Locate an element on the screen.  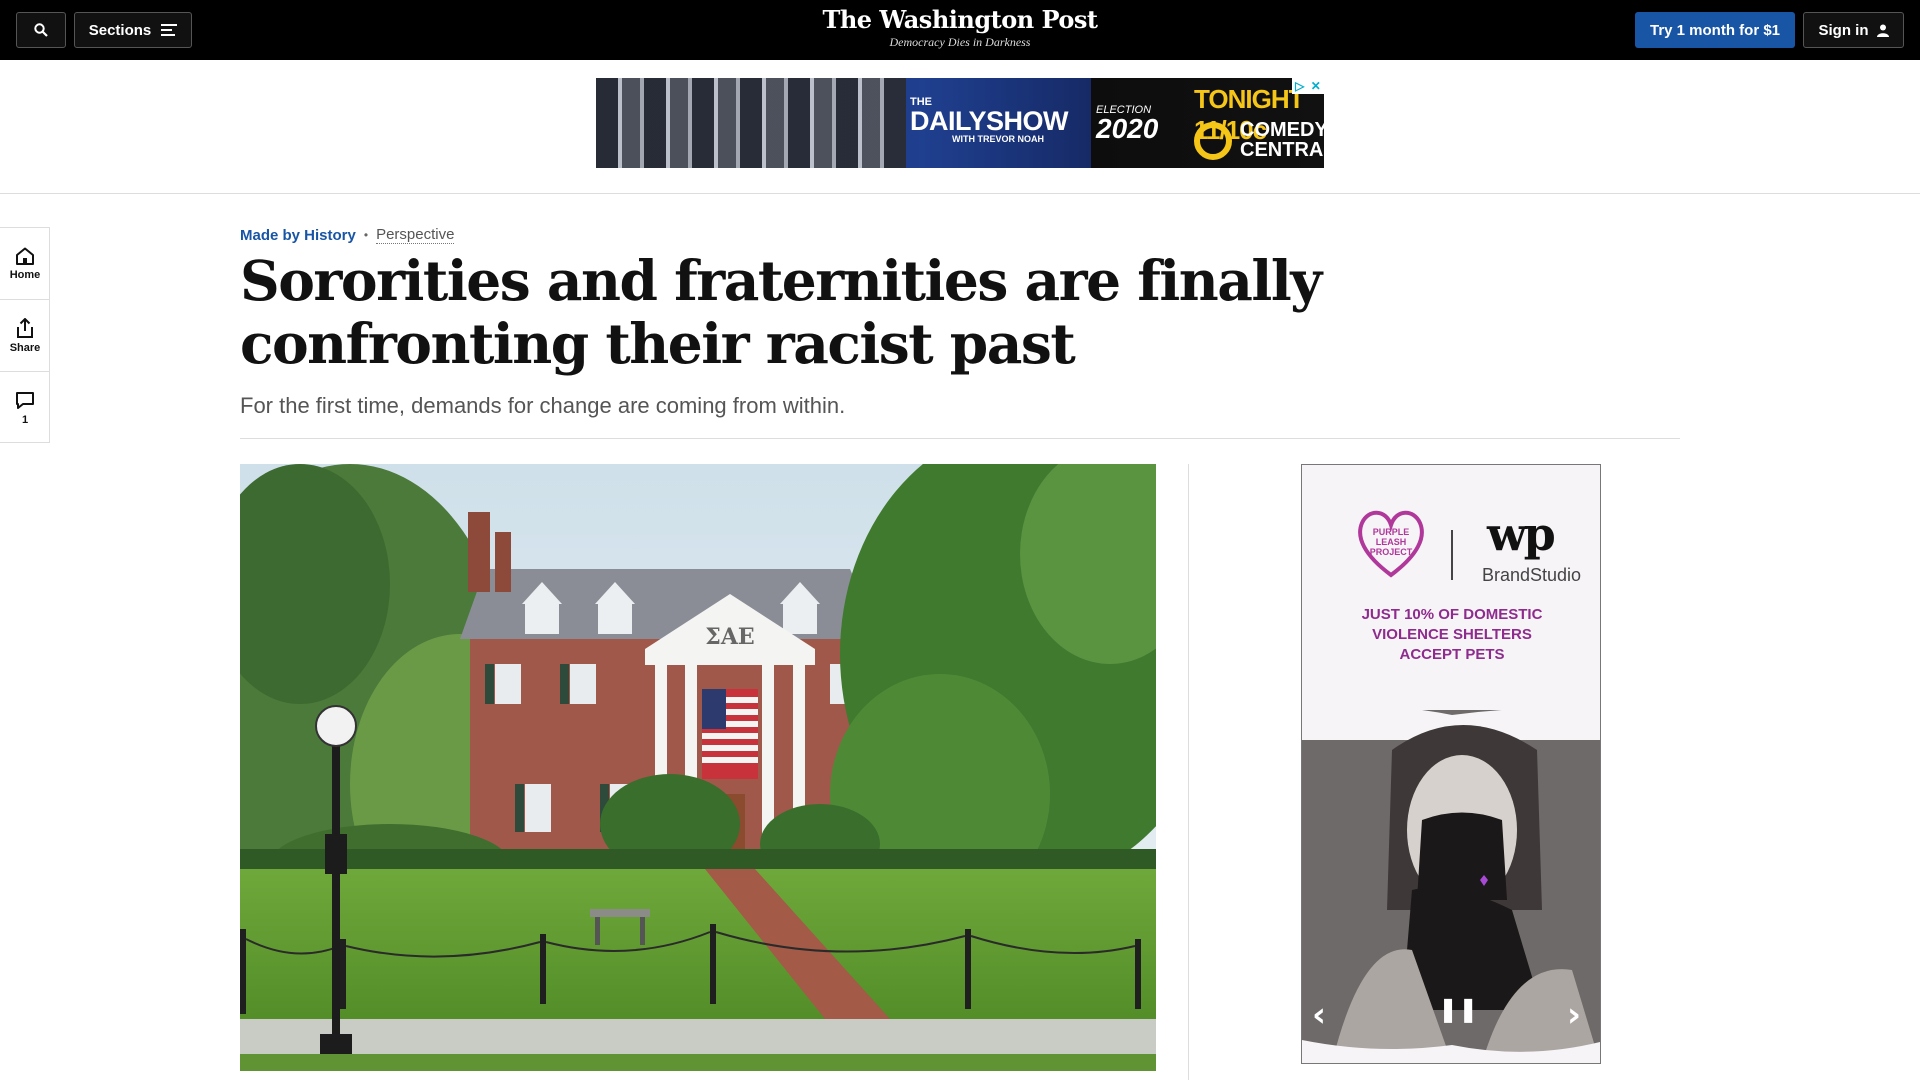
ad-copy-line-3: ACCEPT PETS is located at coordinates (1452, 654).